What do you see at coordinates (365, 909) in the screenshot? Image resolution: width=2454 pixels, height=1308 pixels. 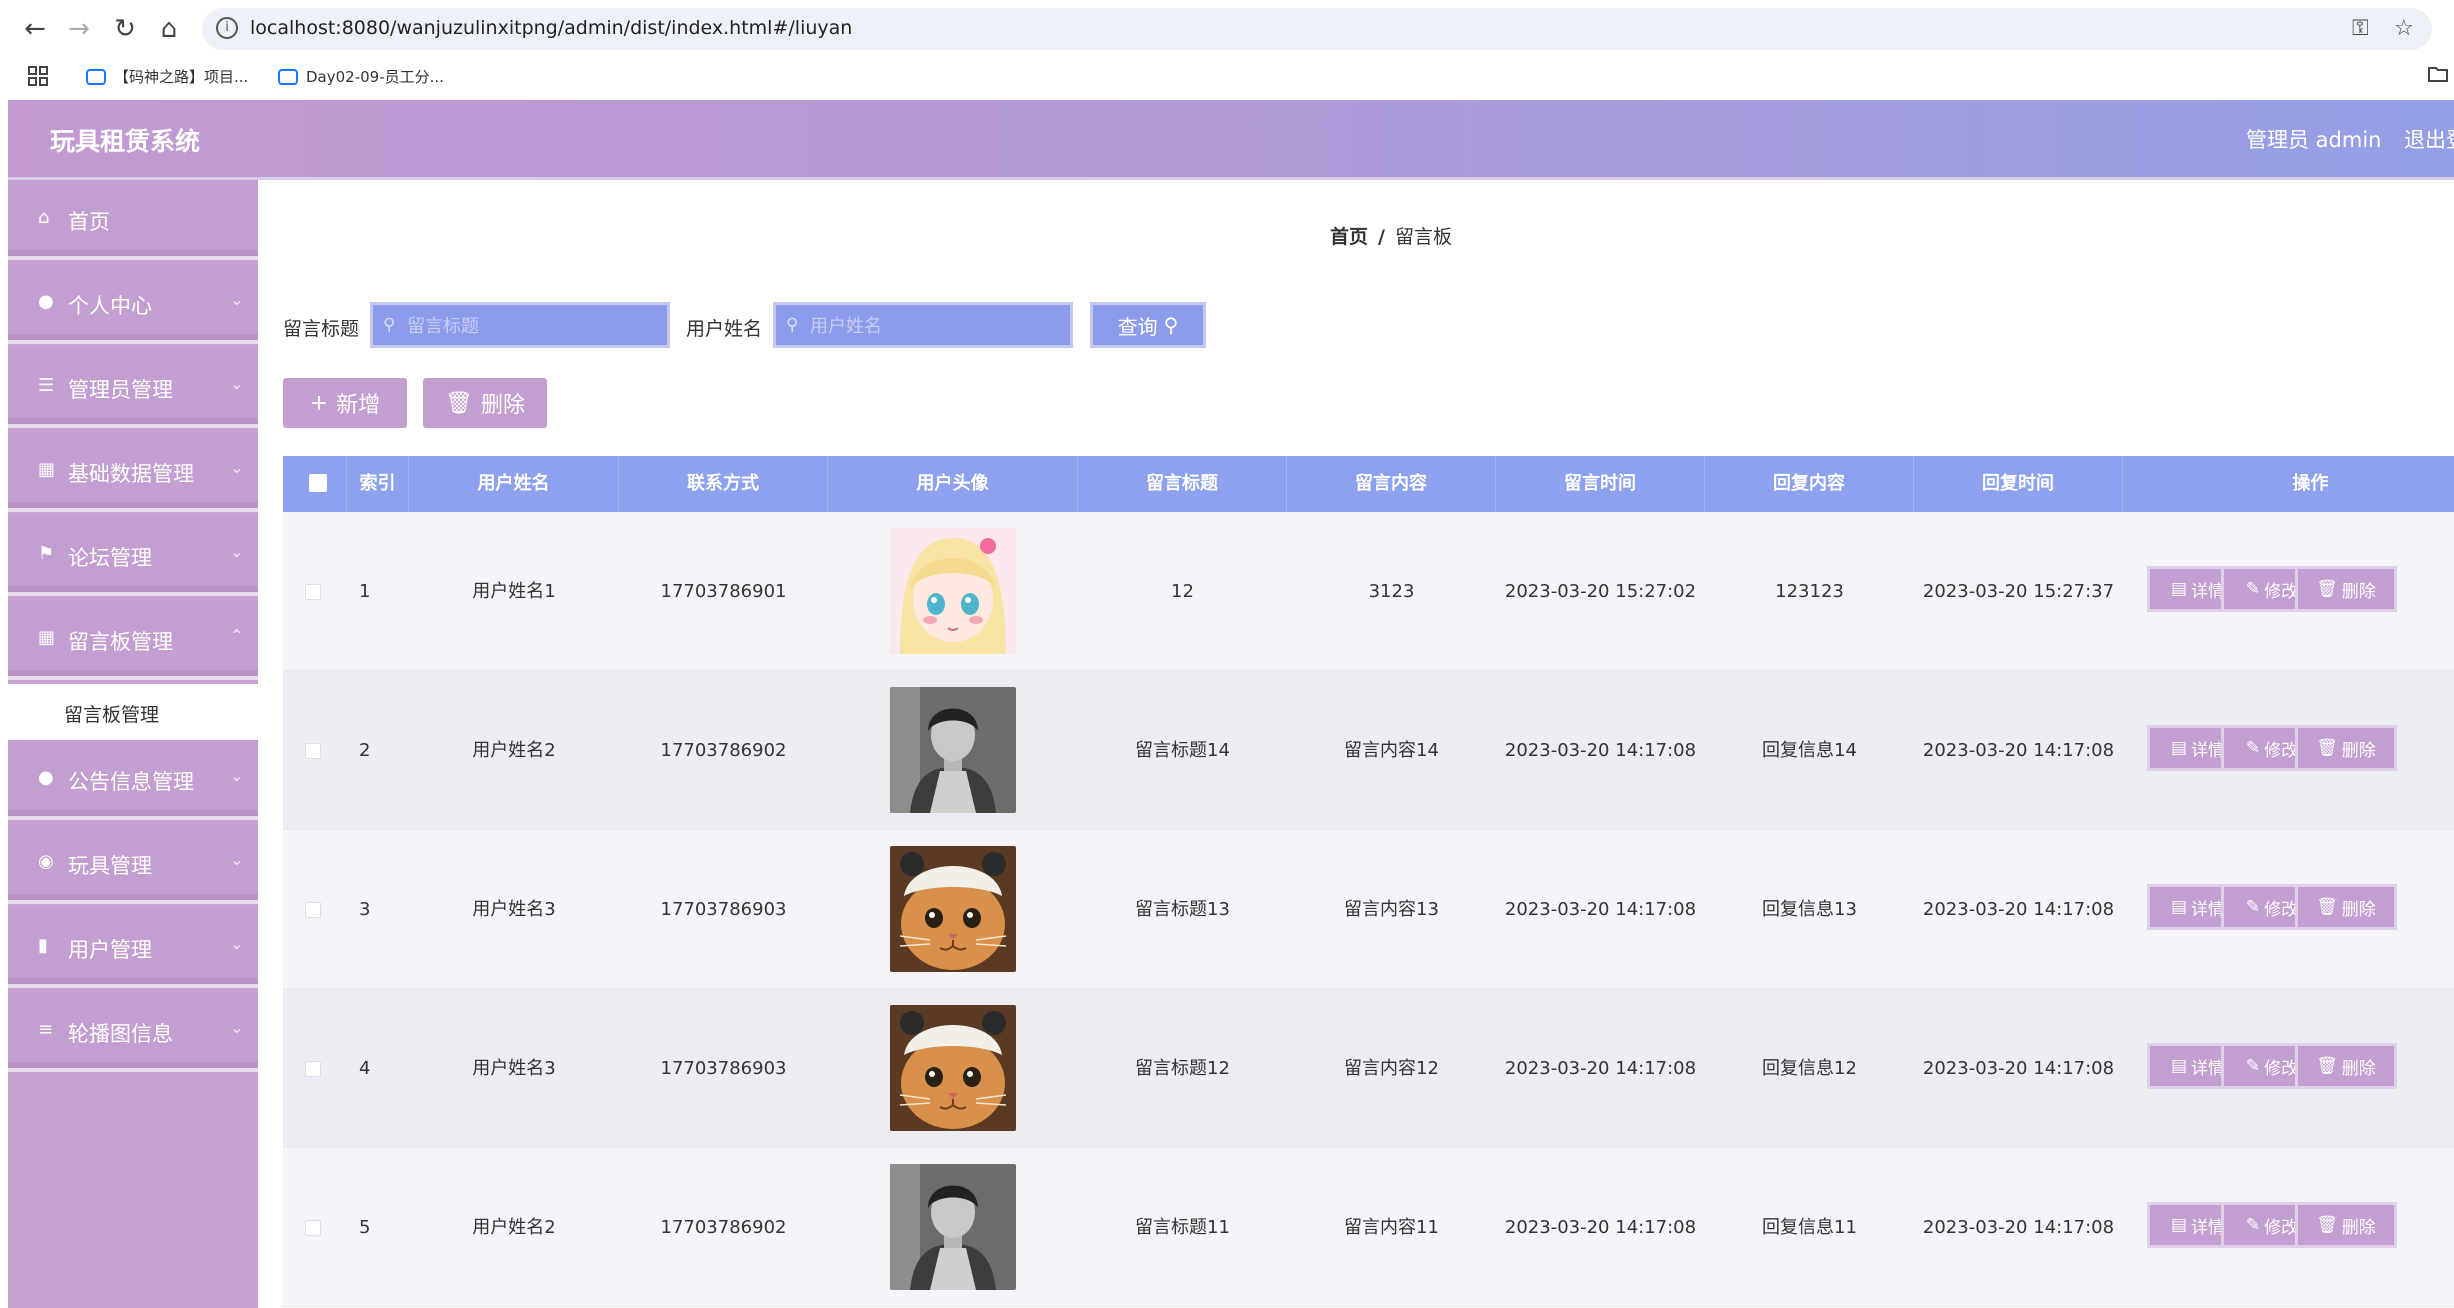 I see `cell-index: 3` at bounding box center [365, 909].